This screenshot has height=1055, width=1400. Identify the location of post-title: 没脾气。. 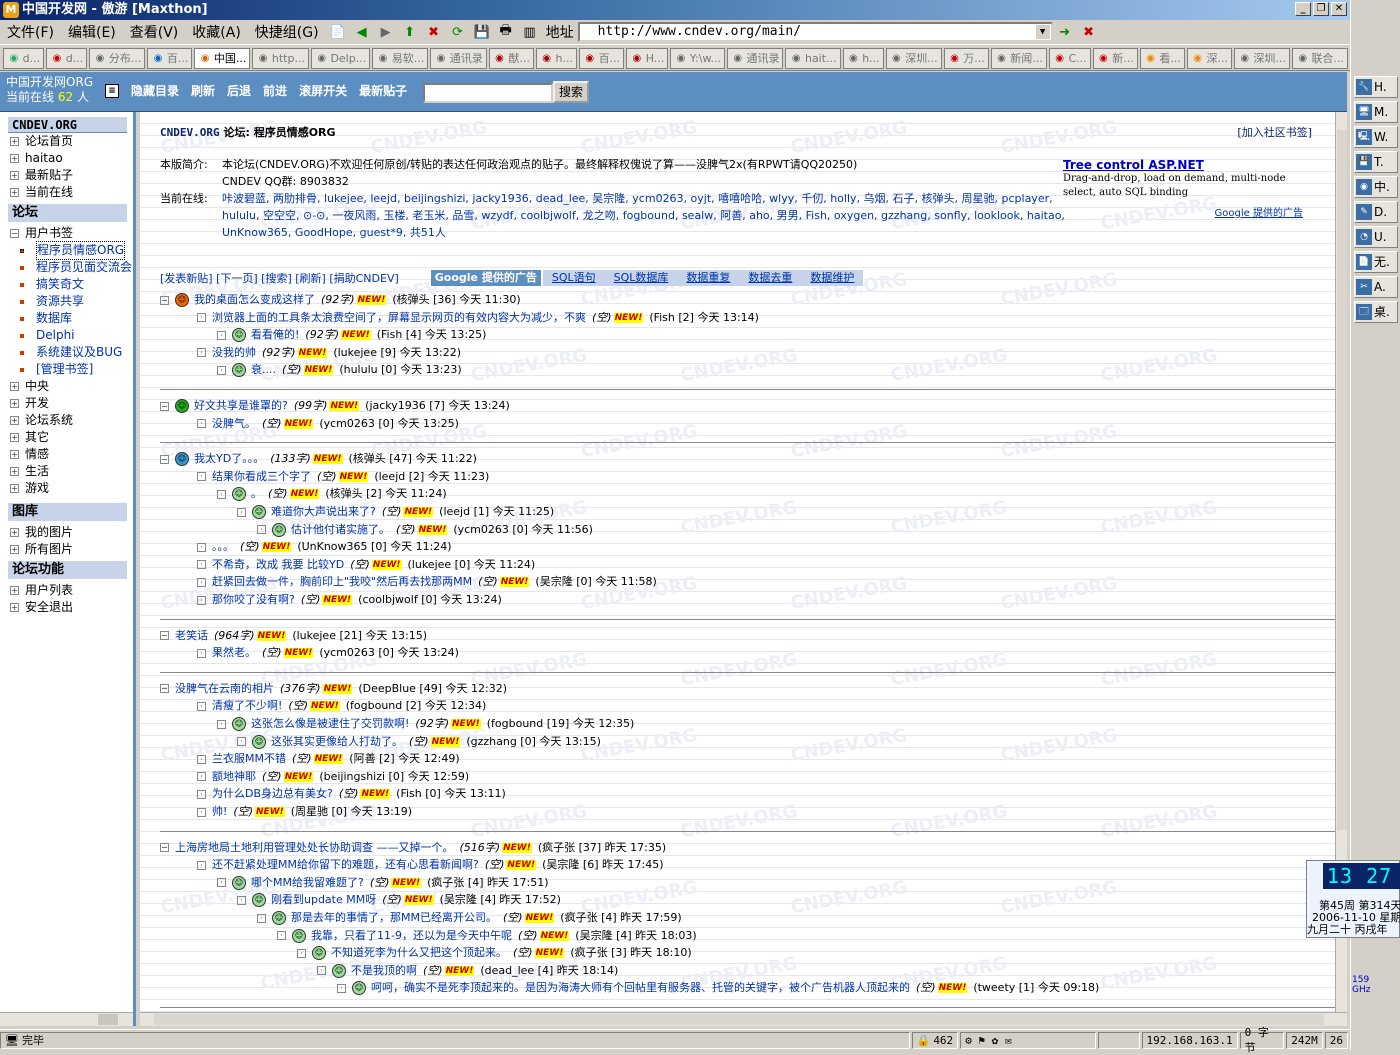
(234, 424).